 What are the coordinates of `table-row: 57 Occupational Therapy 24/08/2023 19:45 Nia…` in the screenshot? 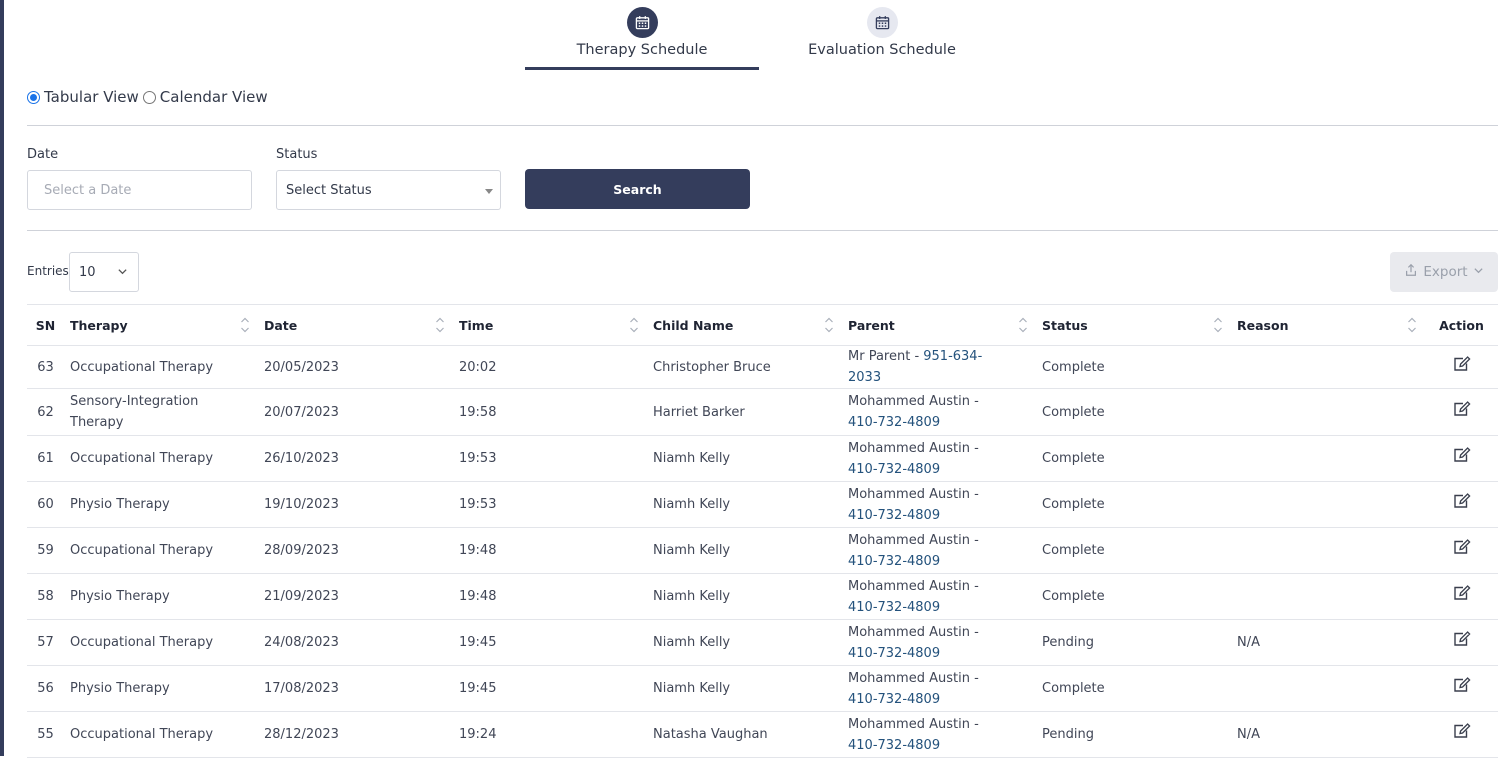 It's located at (762, 642).